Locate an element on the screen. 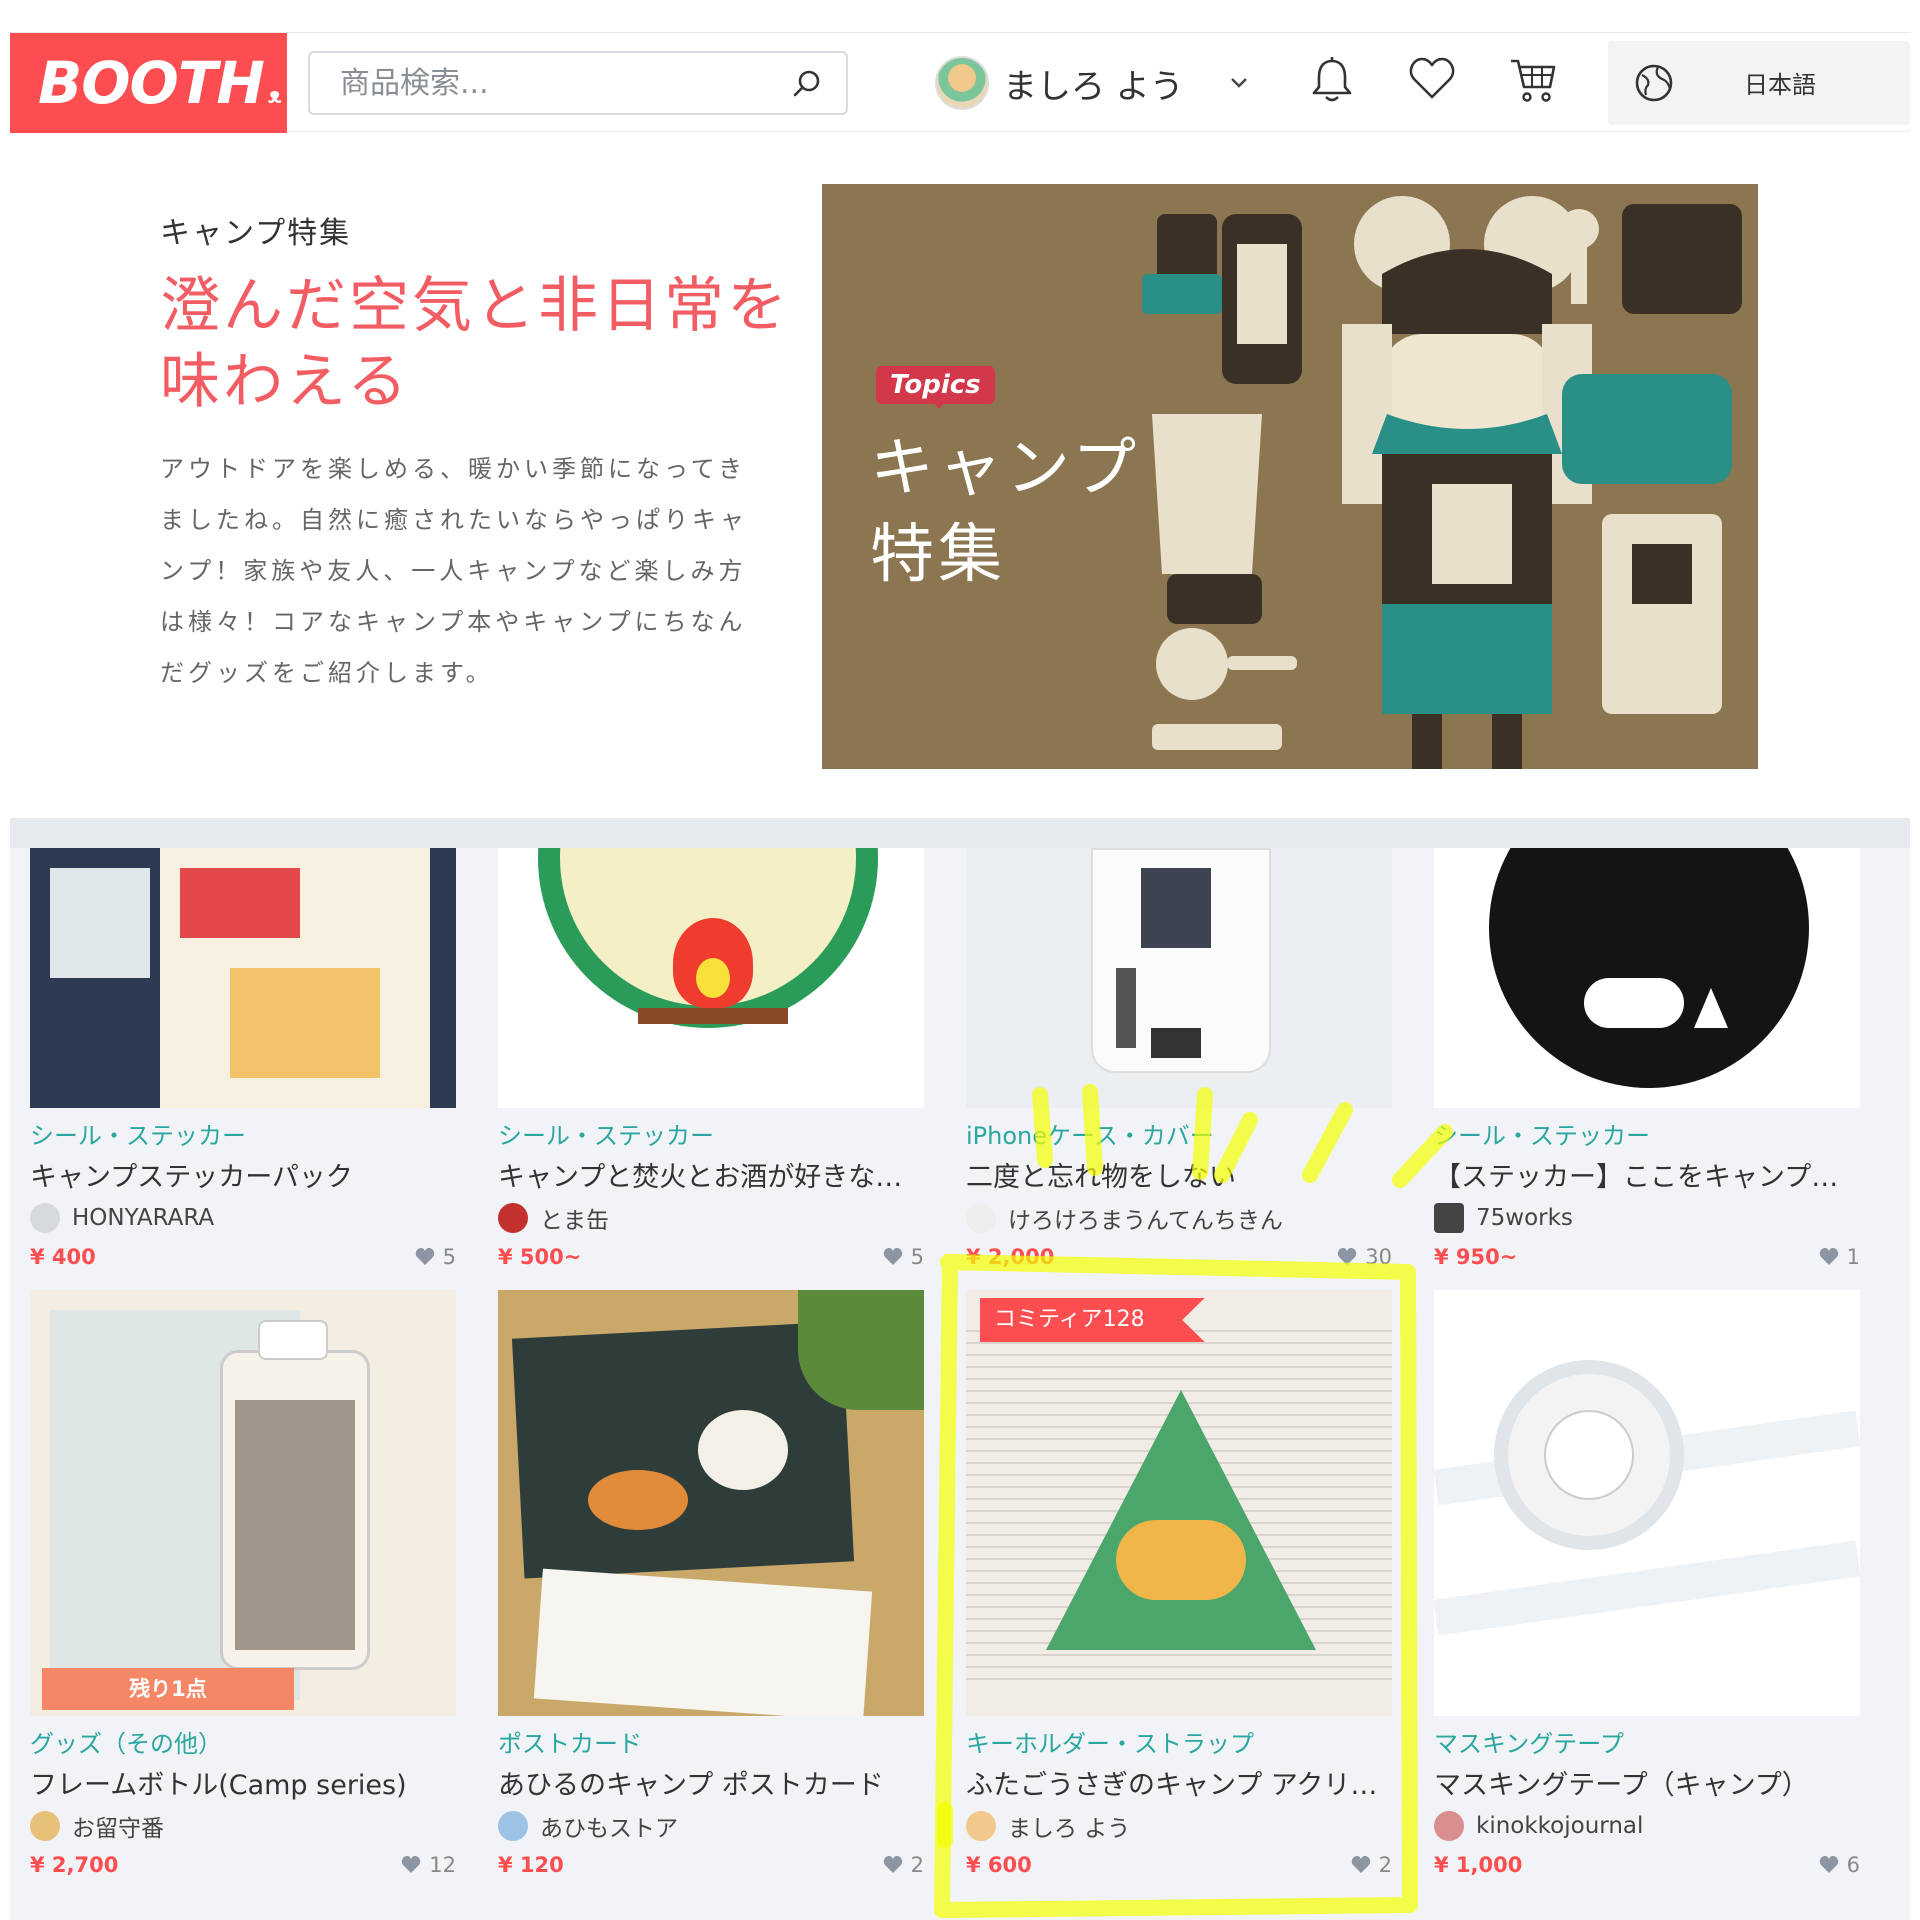 The image size is (1920, 1920). globe-icon is located at coordinates (1654, 83).